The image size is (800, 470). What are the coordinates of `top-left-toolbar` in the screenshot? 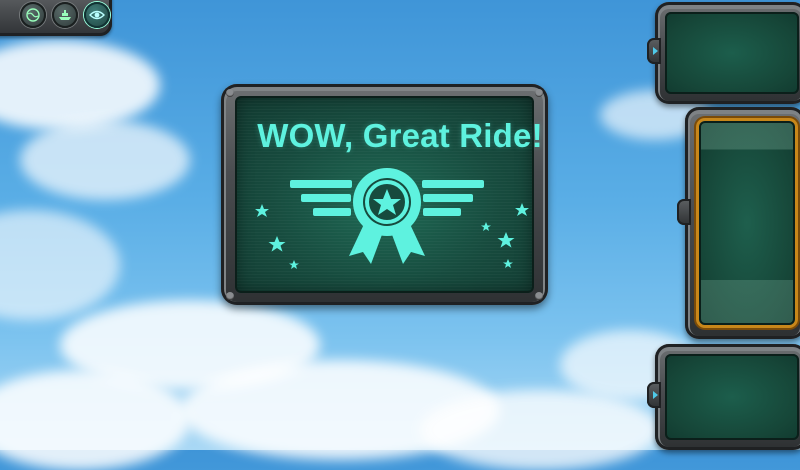 It's located at (56, 18).